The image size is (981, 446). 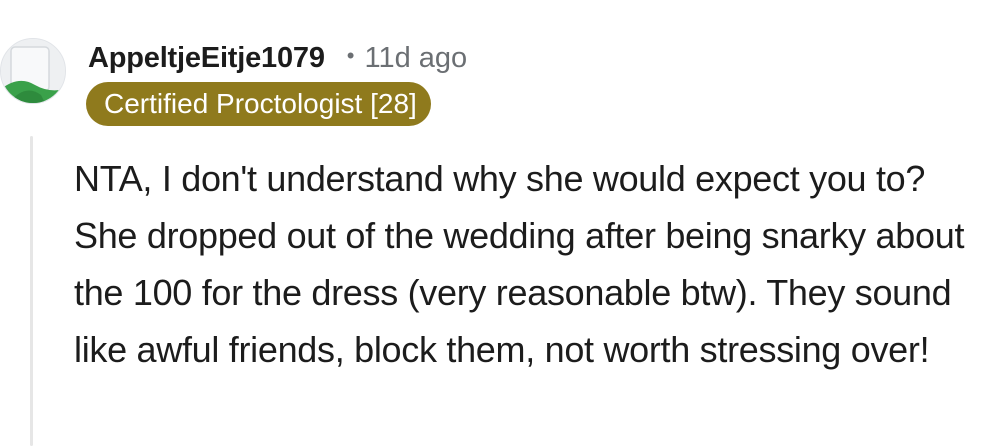 I want to click on avatar, so click(x=33, y=71).